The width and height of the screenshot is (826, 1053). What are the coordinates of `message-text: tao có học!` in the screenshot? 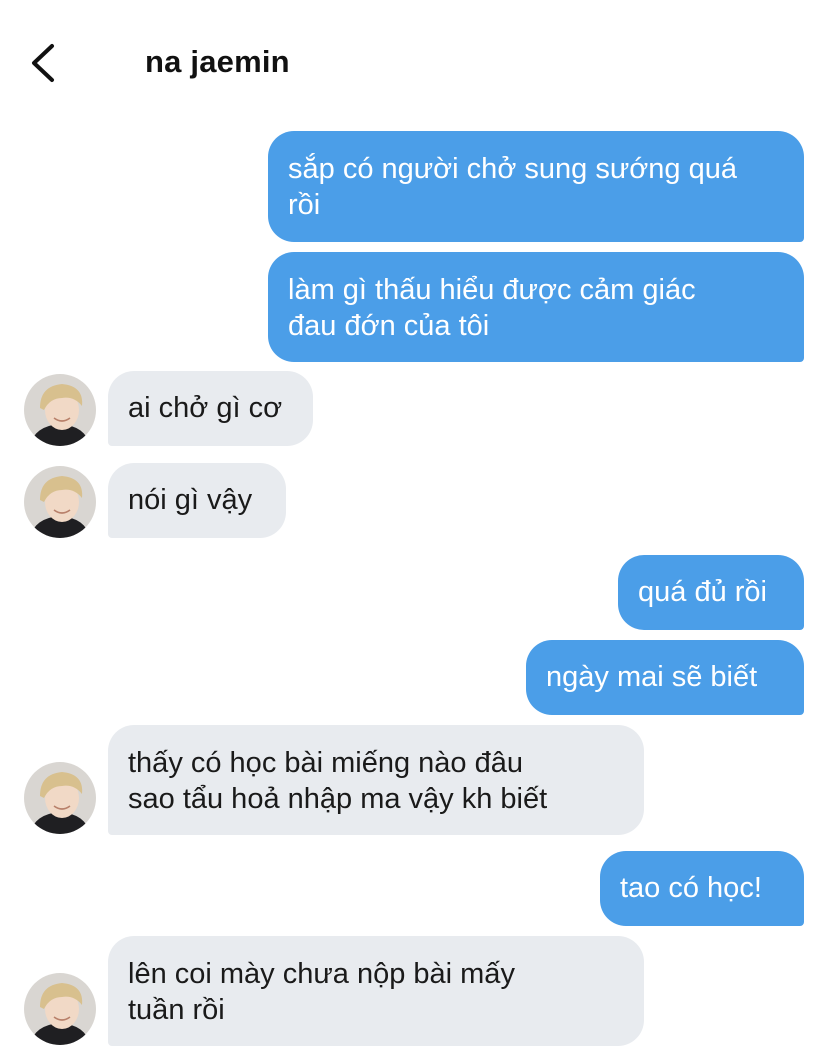 It's located at (691, 888).